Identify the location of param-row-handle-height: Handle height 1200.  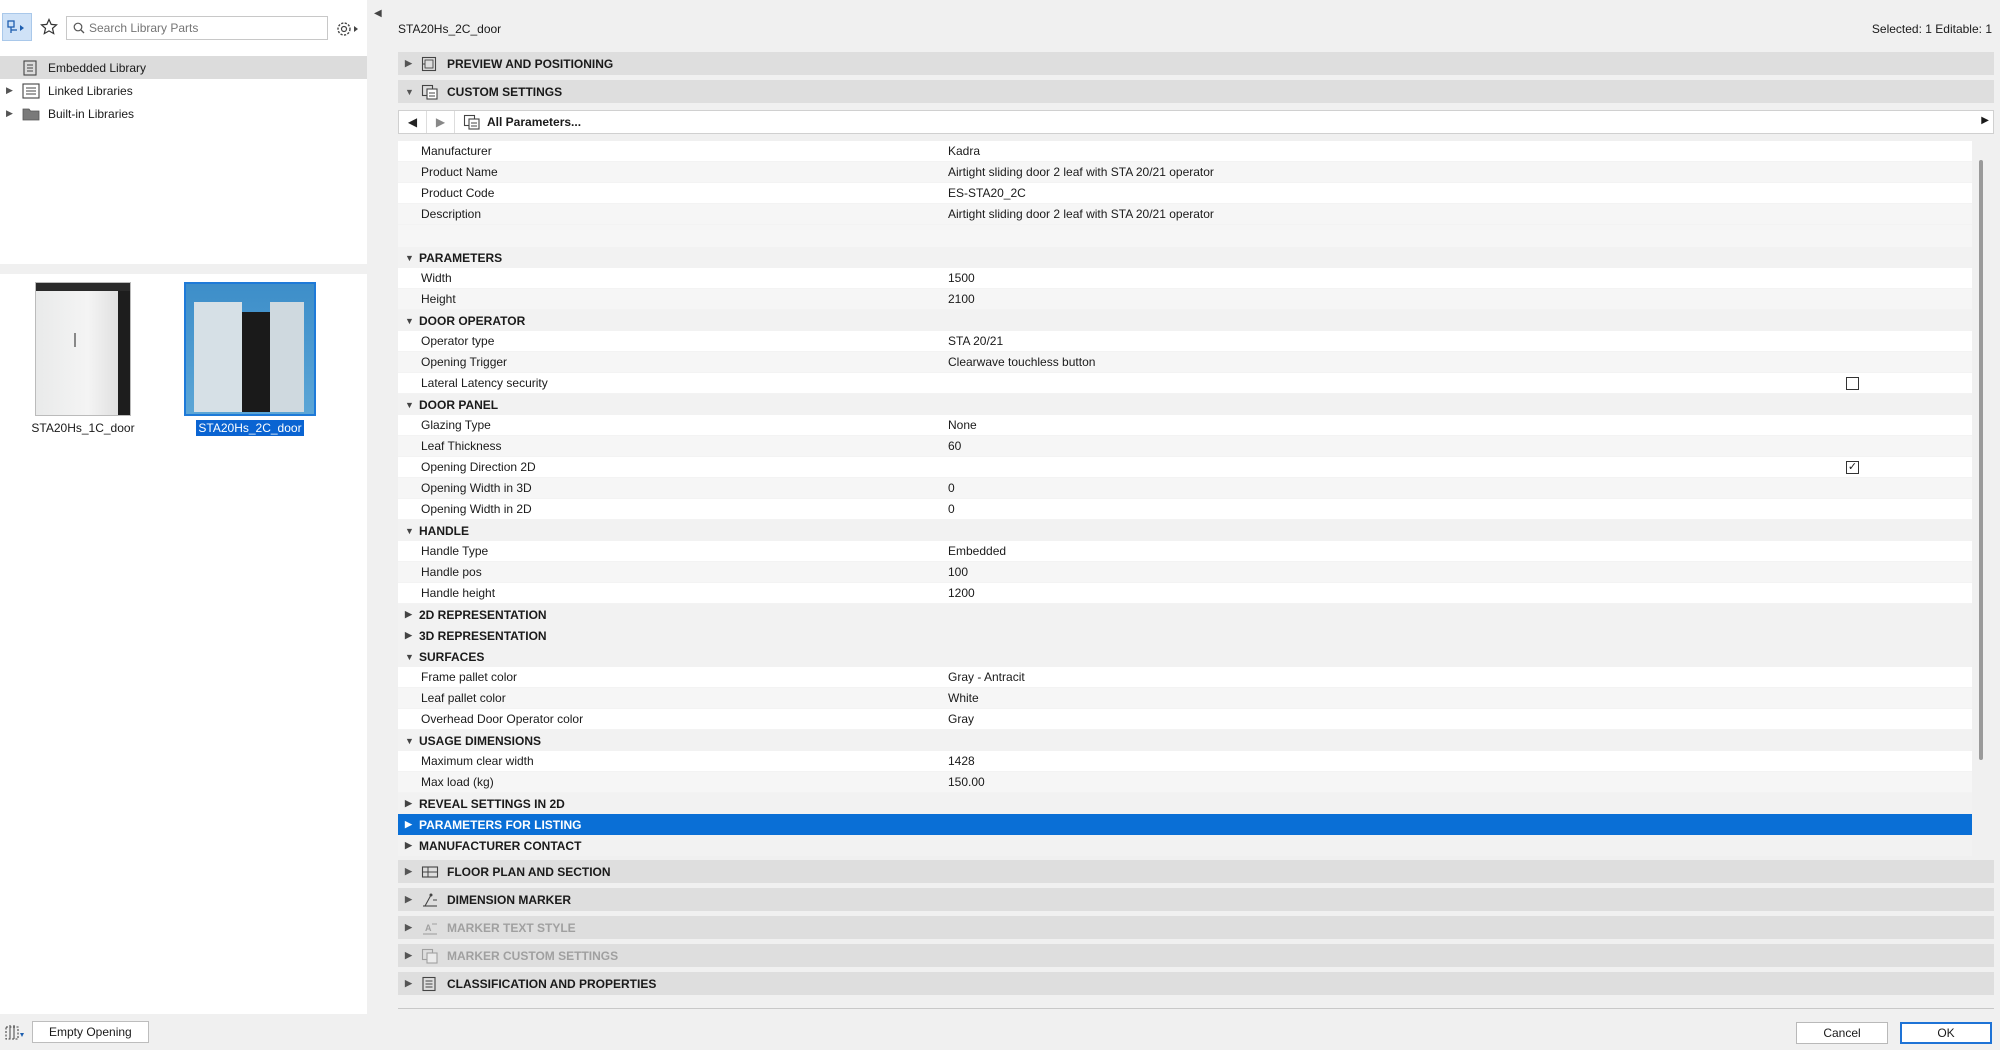
(1185, 593).